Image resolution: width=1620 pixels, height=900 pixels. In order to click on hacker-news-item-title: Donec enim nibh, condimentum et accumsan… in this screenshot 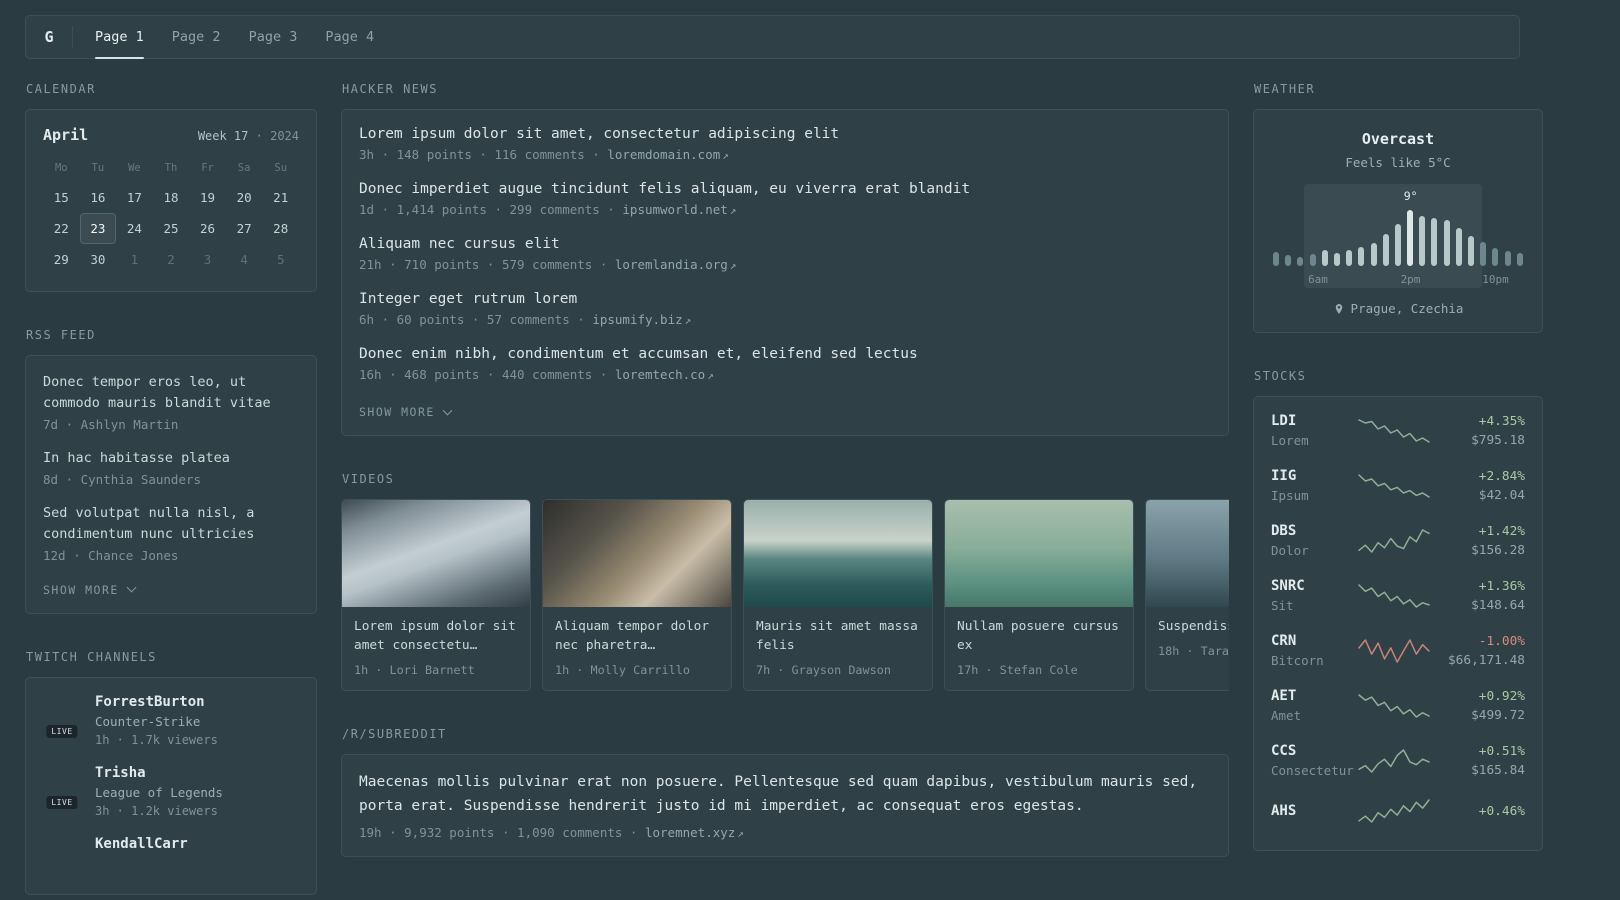, I will do `click(785, 354)`.